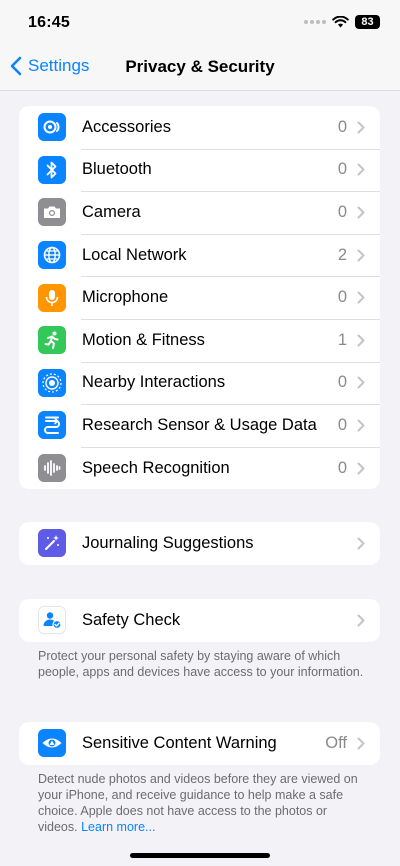  What do you see at coordinates (52, 297) in the screenshot?
I see `microphone-icon` at bounding box center [52, 297].